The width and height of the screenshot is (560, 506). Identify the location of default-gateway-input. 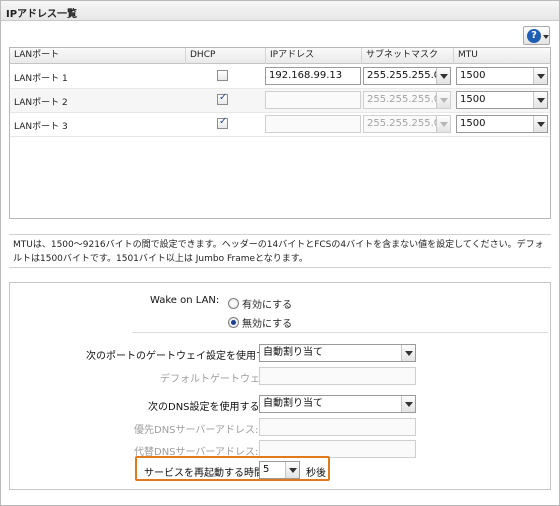
(337, 376).